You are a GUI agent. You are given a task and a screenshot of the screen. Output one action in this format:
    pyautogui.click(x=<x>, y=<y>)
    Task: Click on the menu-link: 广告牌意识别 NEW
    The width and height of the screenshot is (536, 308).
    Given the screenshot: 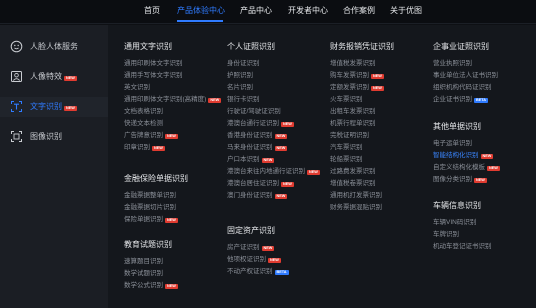 What is the action you would take?
    pyautogui.click(x=151, y=136)
    